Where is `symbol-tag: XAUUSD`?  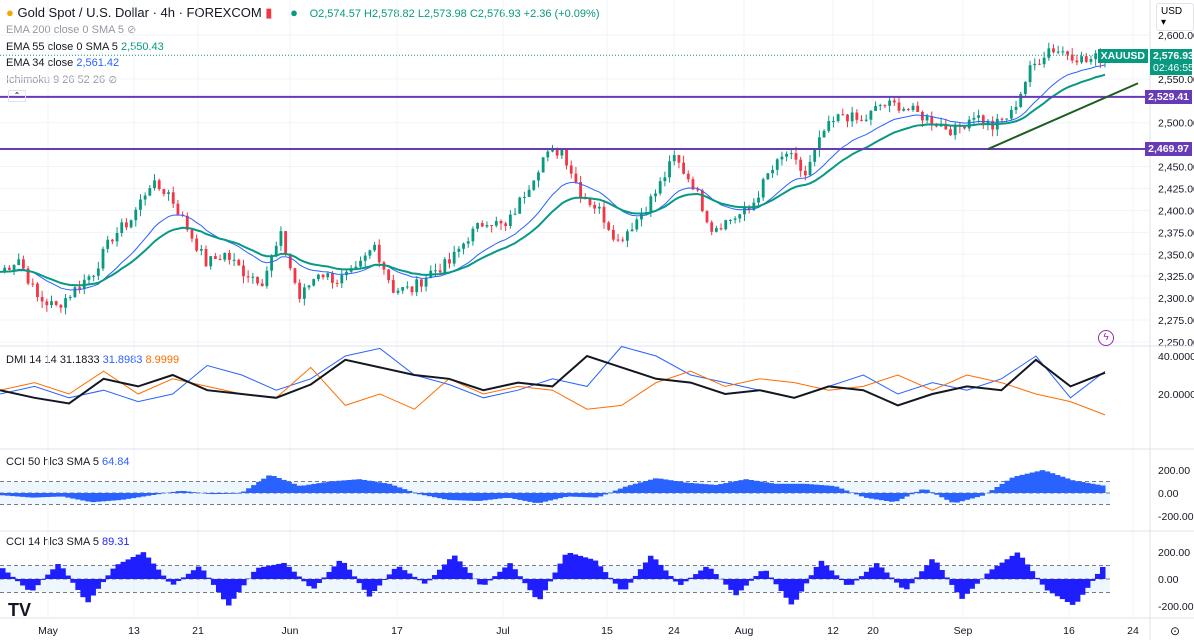 symbol-tag: XAUUSD is located at coordinates (1122, 56).